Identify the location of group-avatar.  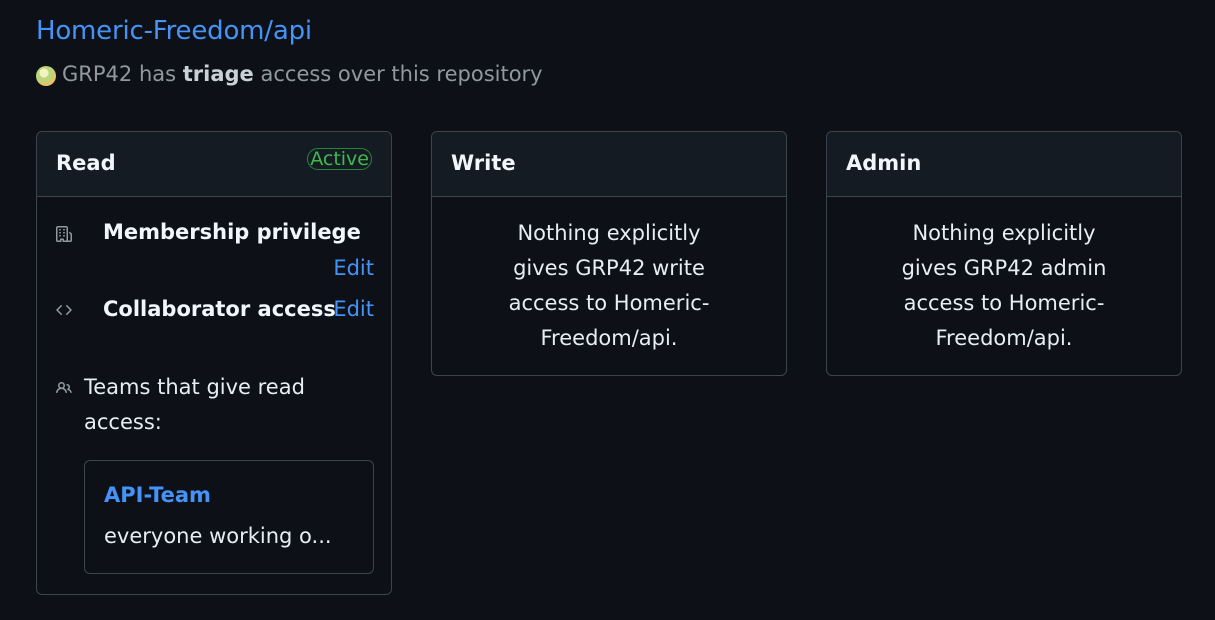
(46, 76).